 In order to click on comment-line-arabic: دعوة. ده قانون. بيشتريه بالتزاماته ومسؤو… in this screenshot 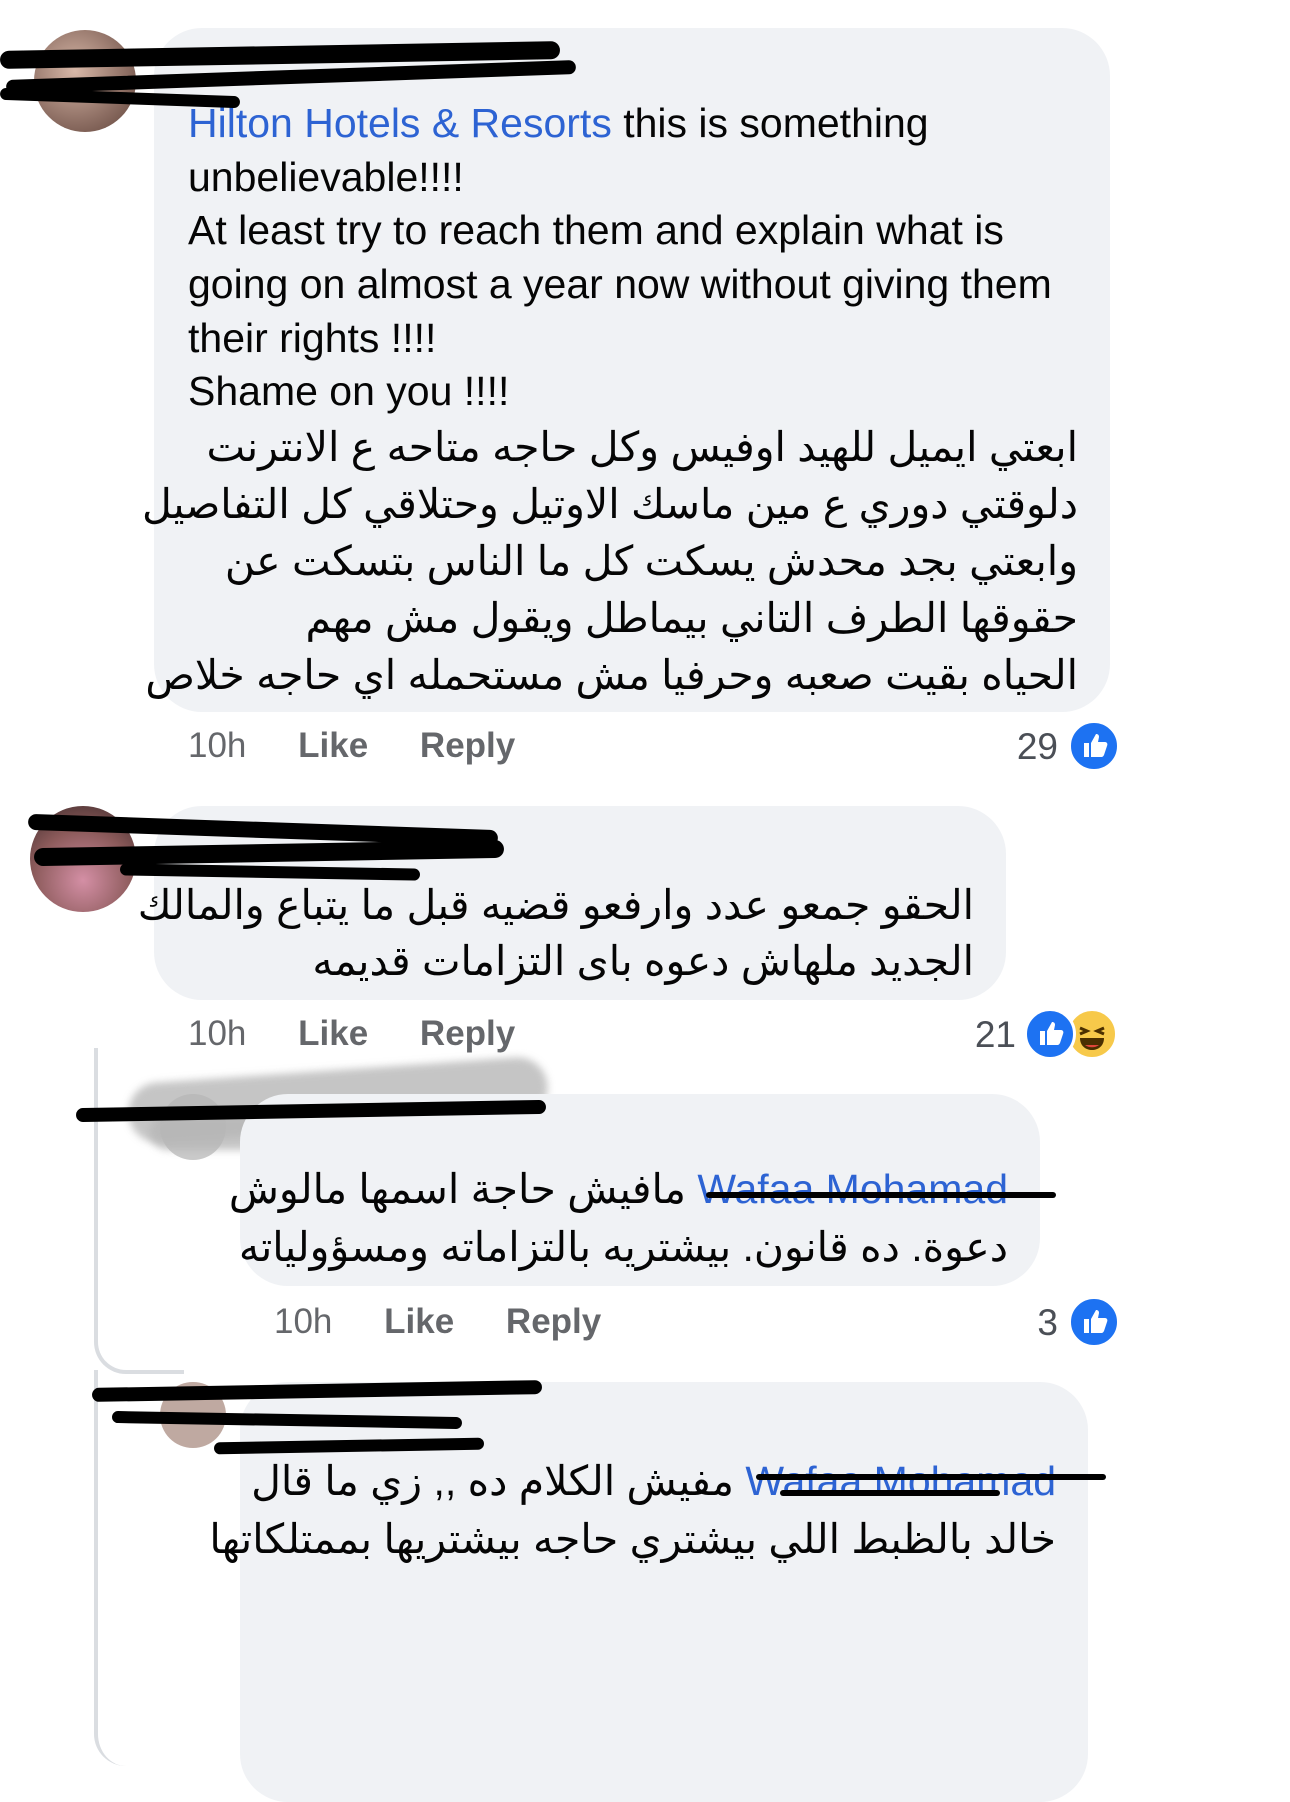, I will do `click(623, 1247)`.